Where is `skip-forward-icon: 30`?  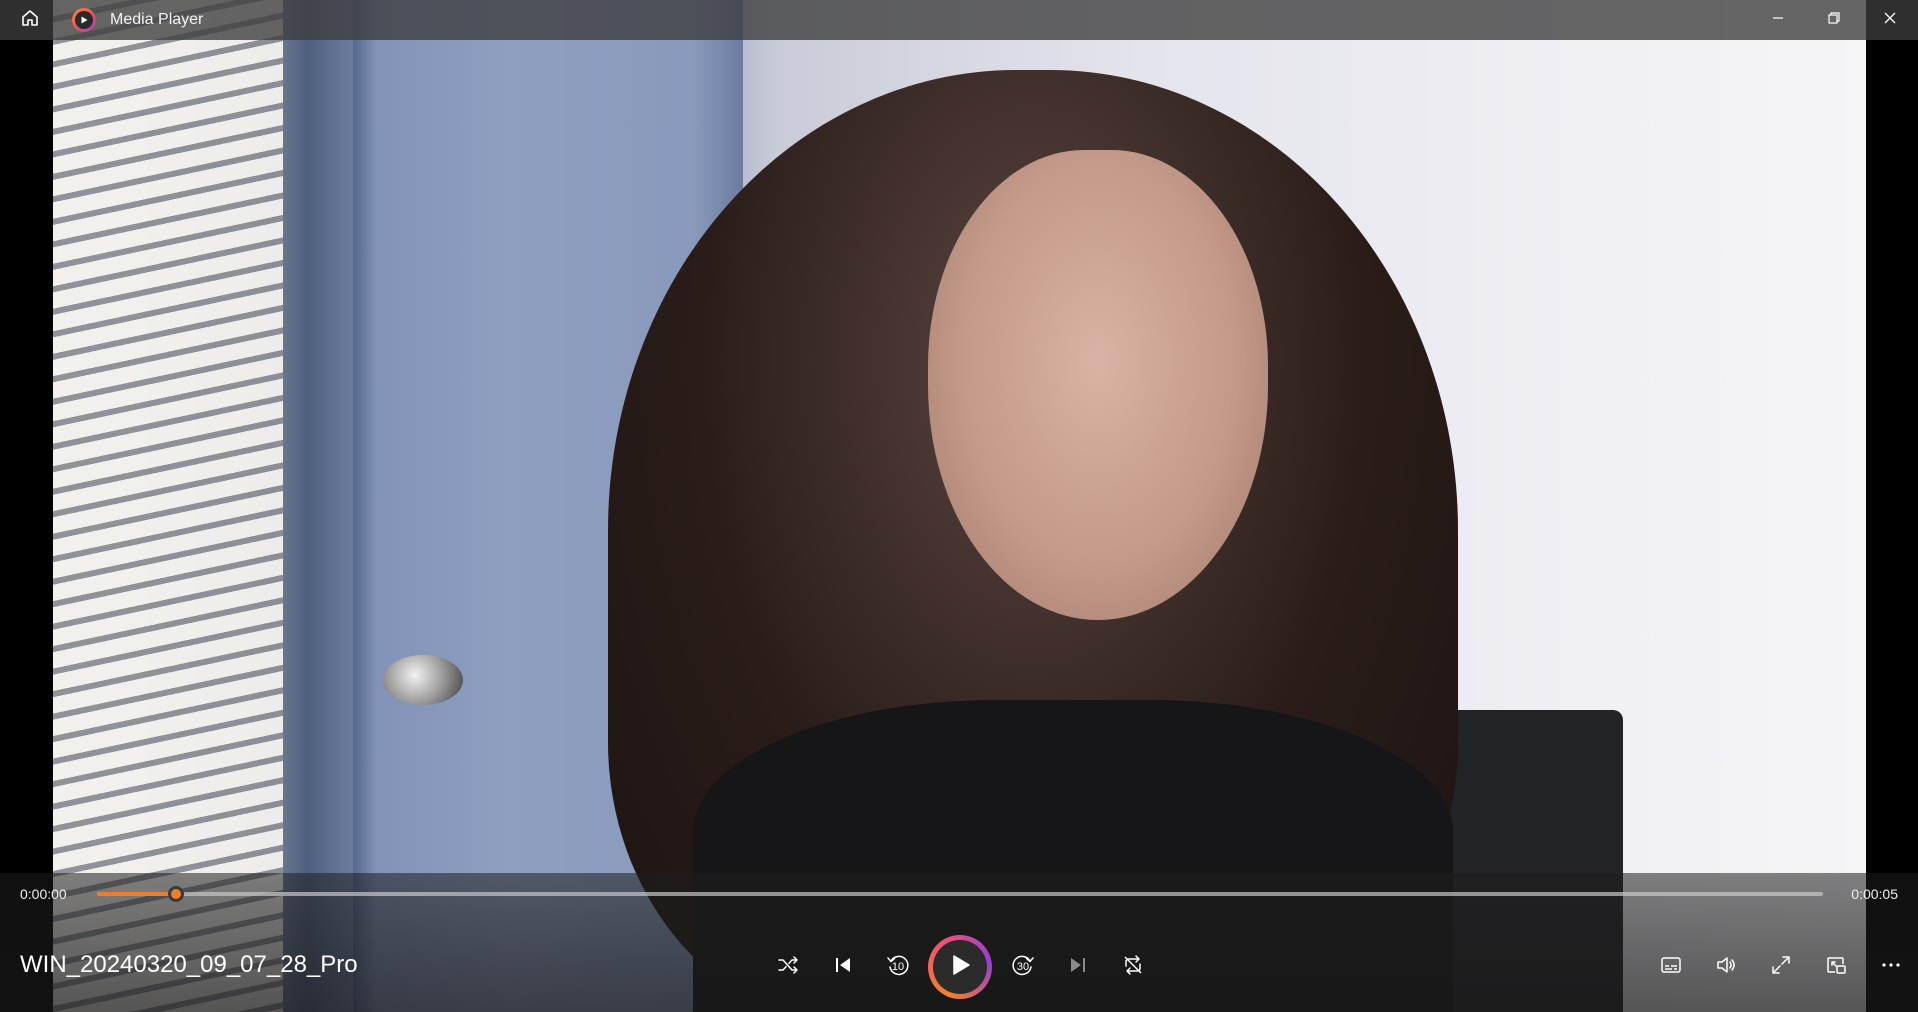
skip-forward-icon: 30 is located at coordinates (1023, 967).